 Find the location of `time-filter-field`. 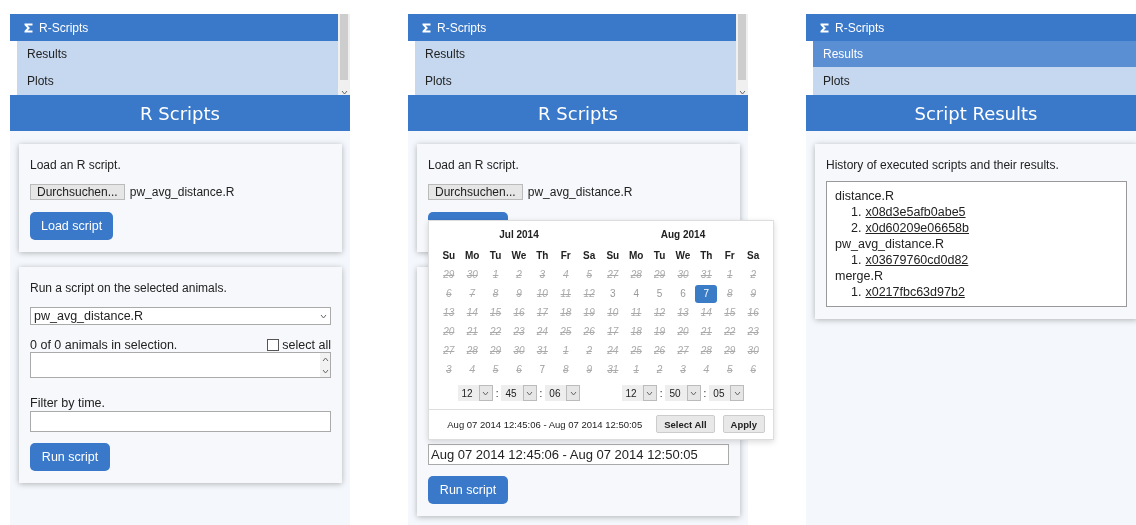

time-filter-field is located at coordinates (180, 421).